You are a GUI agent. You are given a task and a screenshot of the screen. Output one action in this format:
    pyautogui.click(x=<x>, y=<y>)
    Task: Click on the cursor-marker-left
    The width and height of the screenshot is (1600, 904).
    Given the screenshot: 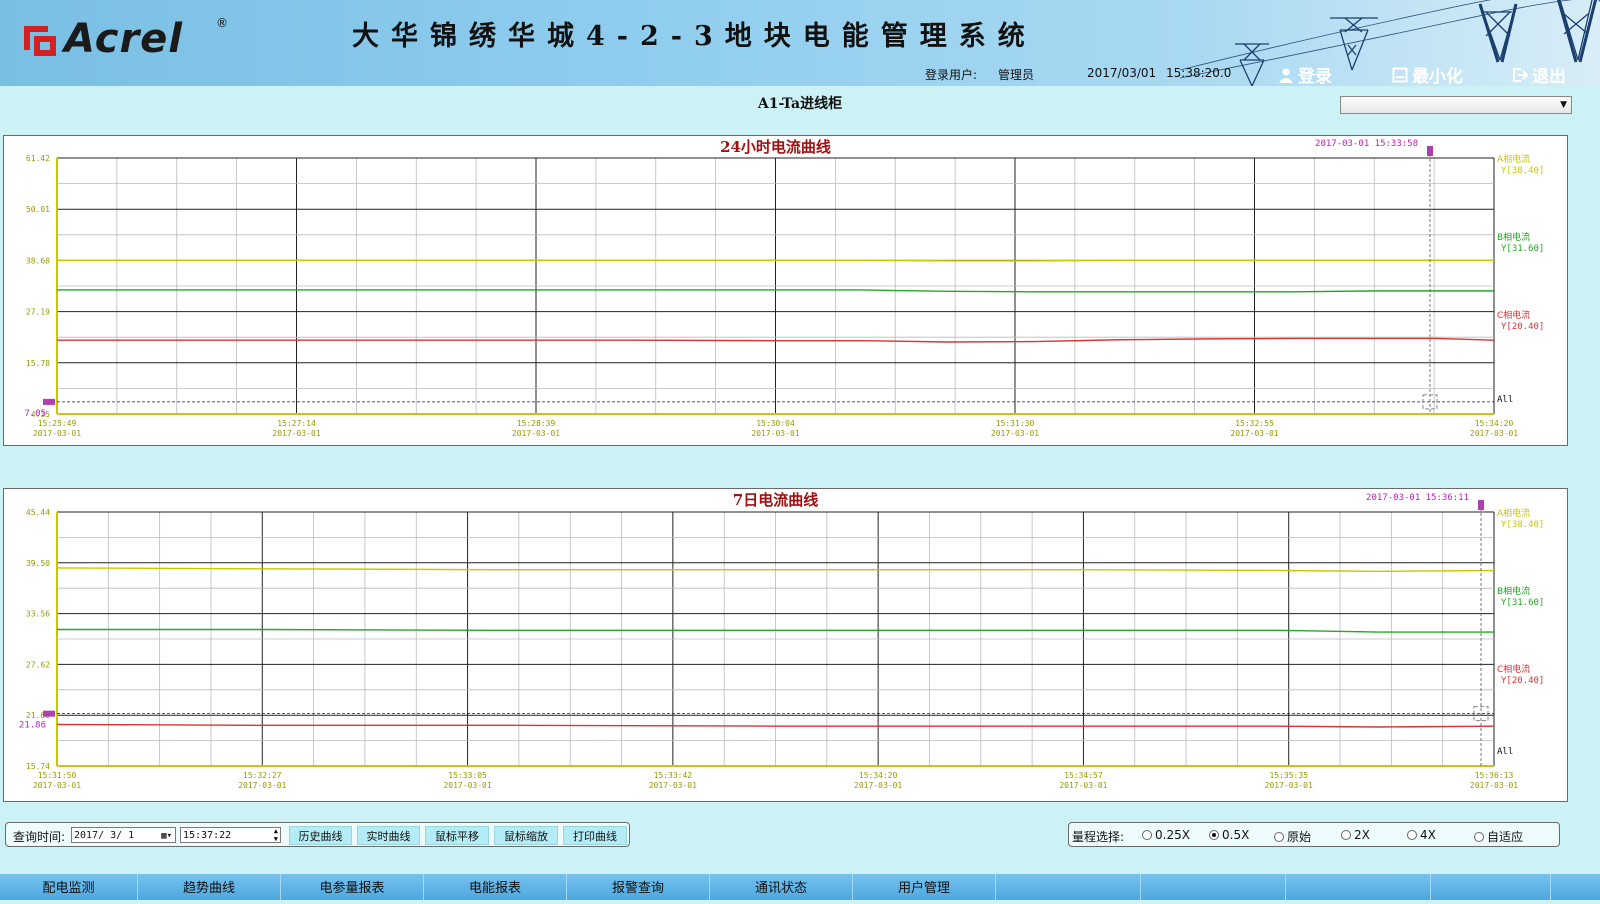 What is the action you would take?
    pyautogui.click(x=49, y=402)
    